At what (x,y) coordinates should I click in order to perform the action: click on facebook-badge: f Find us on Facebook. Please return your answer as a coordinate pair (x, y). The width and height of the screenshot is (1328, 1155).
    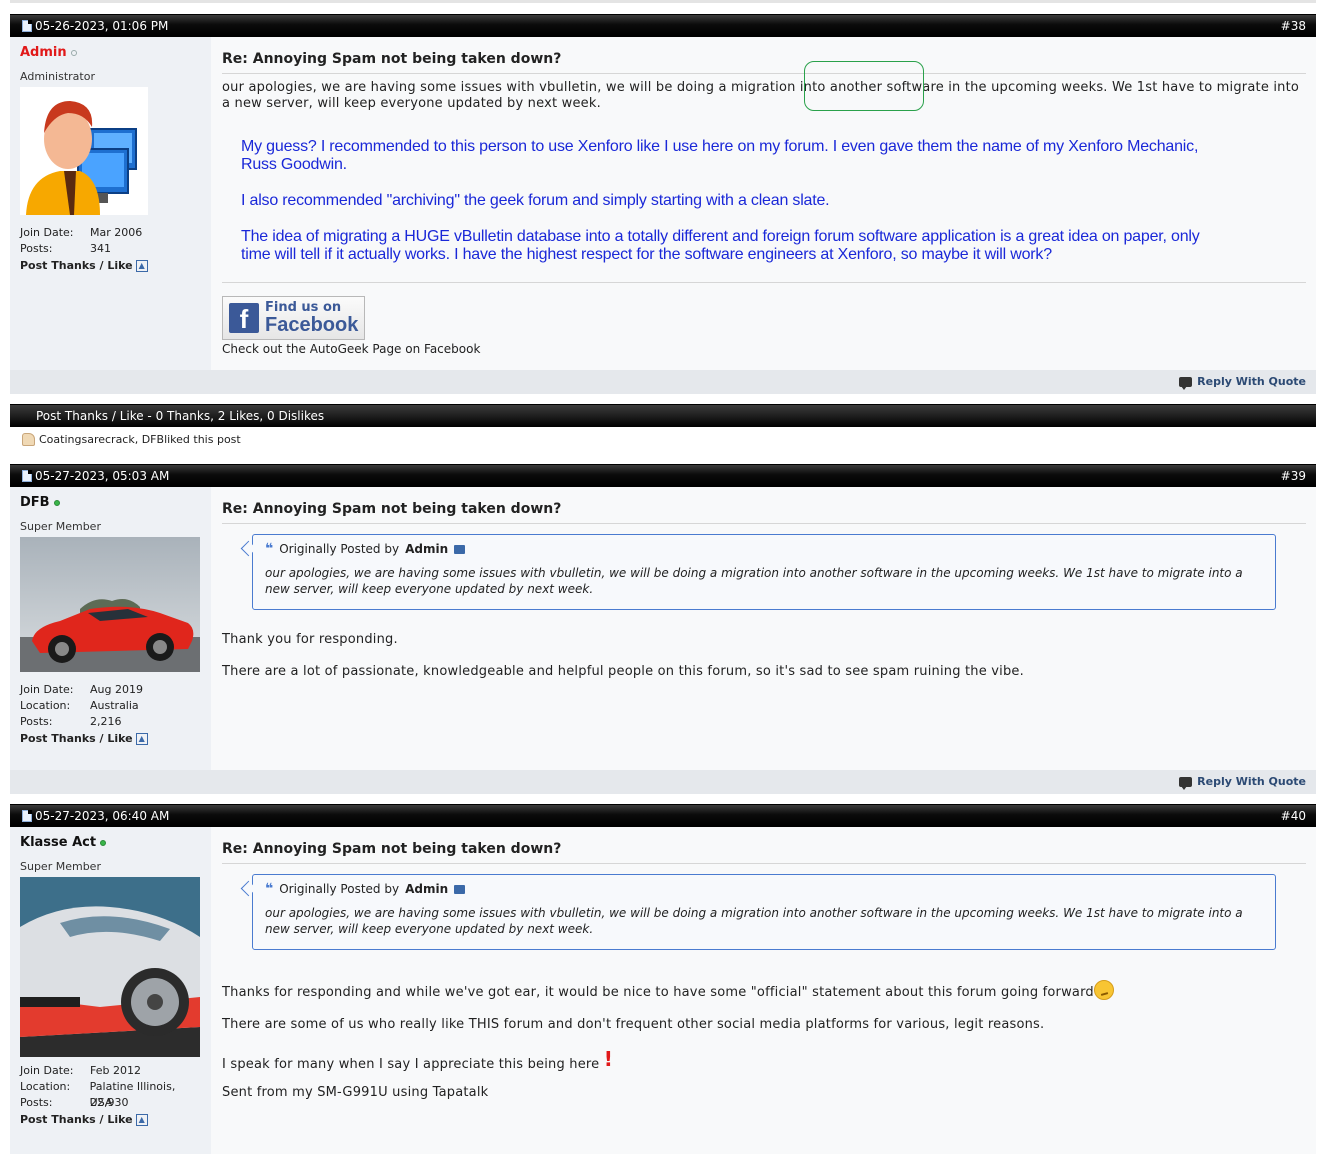
    Looking at the image, I should click on (294, 318).